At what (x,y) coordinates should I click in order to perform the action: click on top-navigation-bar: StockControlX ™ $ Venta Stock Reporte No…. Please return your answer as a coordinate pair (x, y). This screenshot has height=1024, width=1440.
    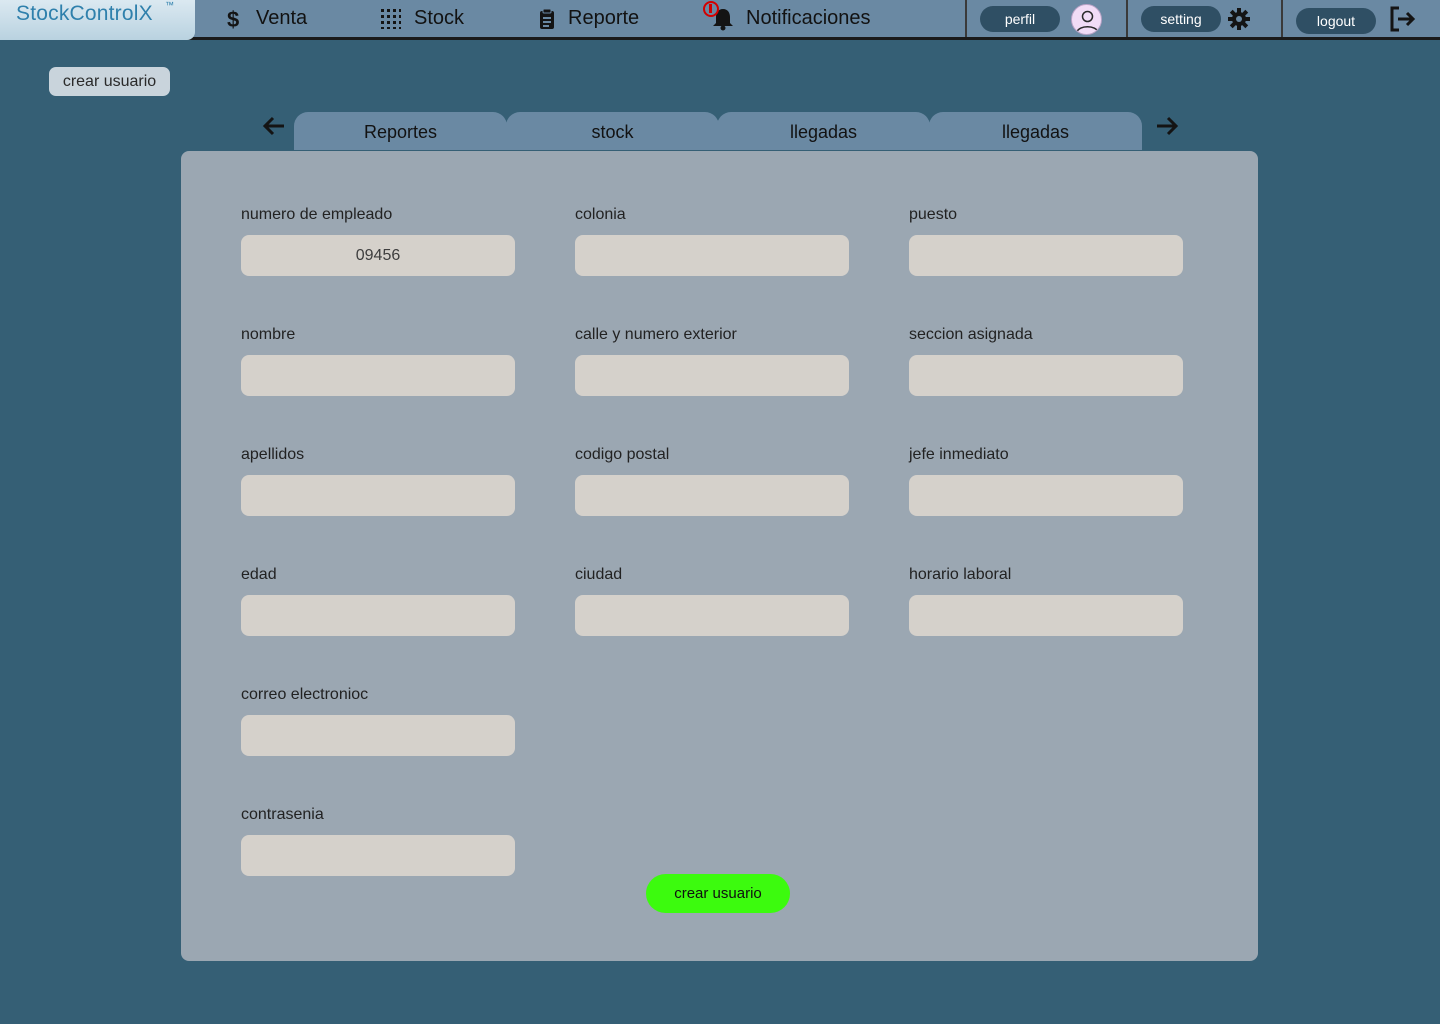
    Looking at the image, I should click on (720, 20).